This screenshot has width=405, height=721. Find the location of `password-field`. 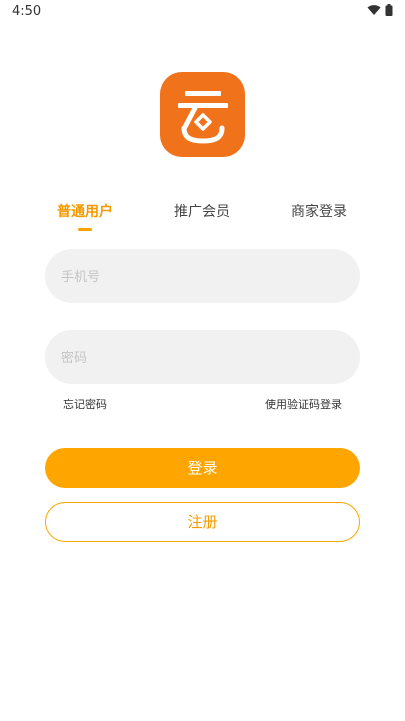

password-field is located at coordinates (202, 358).